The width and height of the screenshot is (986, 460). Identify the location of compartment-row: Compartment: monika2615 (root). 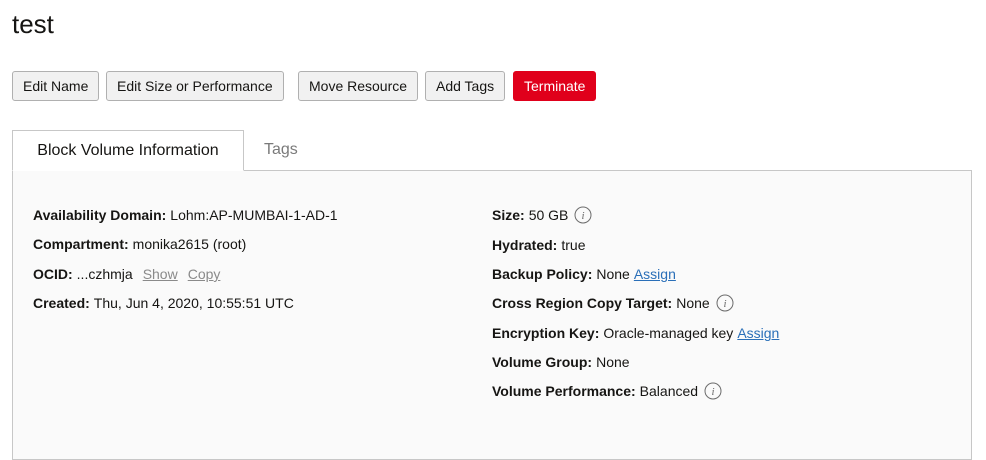
(139, 244).